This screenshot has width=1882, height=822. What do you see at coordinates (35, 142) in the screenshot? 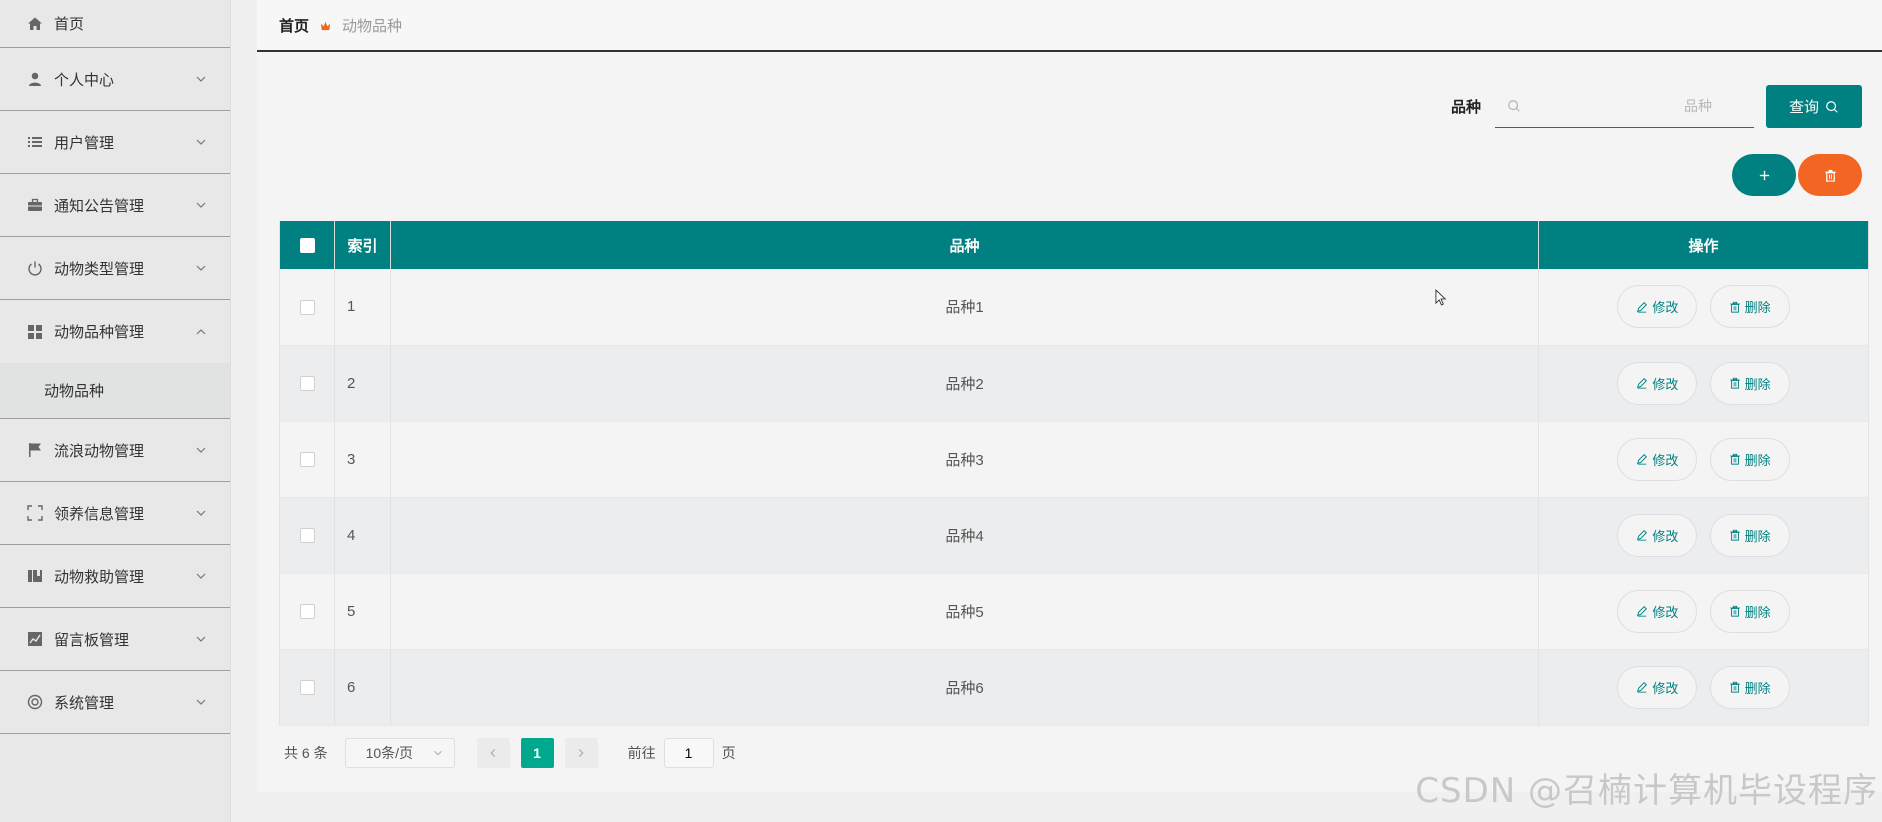
I see `list-icon` at bounding box center [35, 142].